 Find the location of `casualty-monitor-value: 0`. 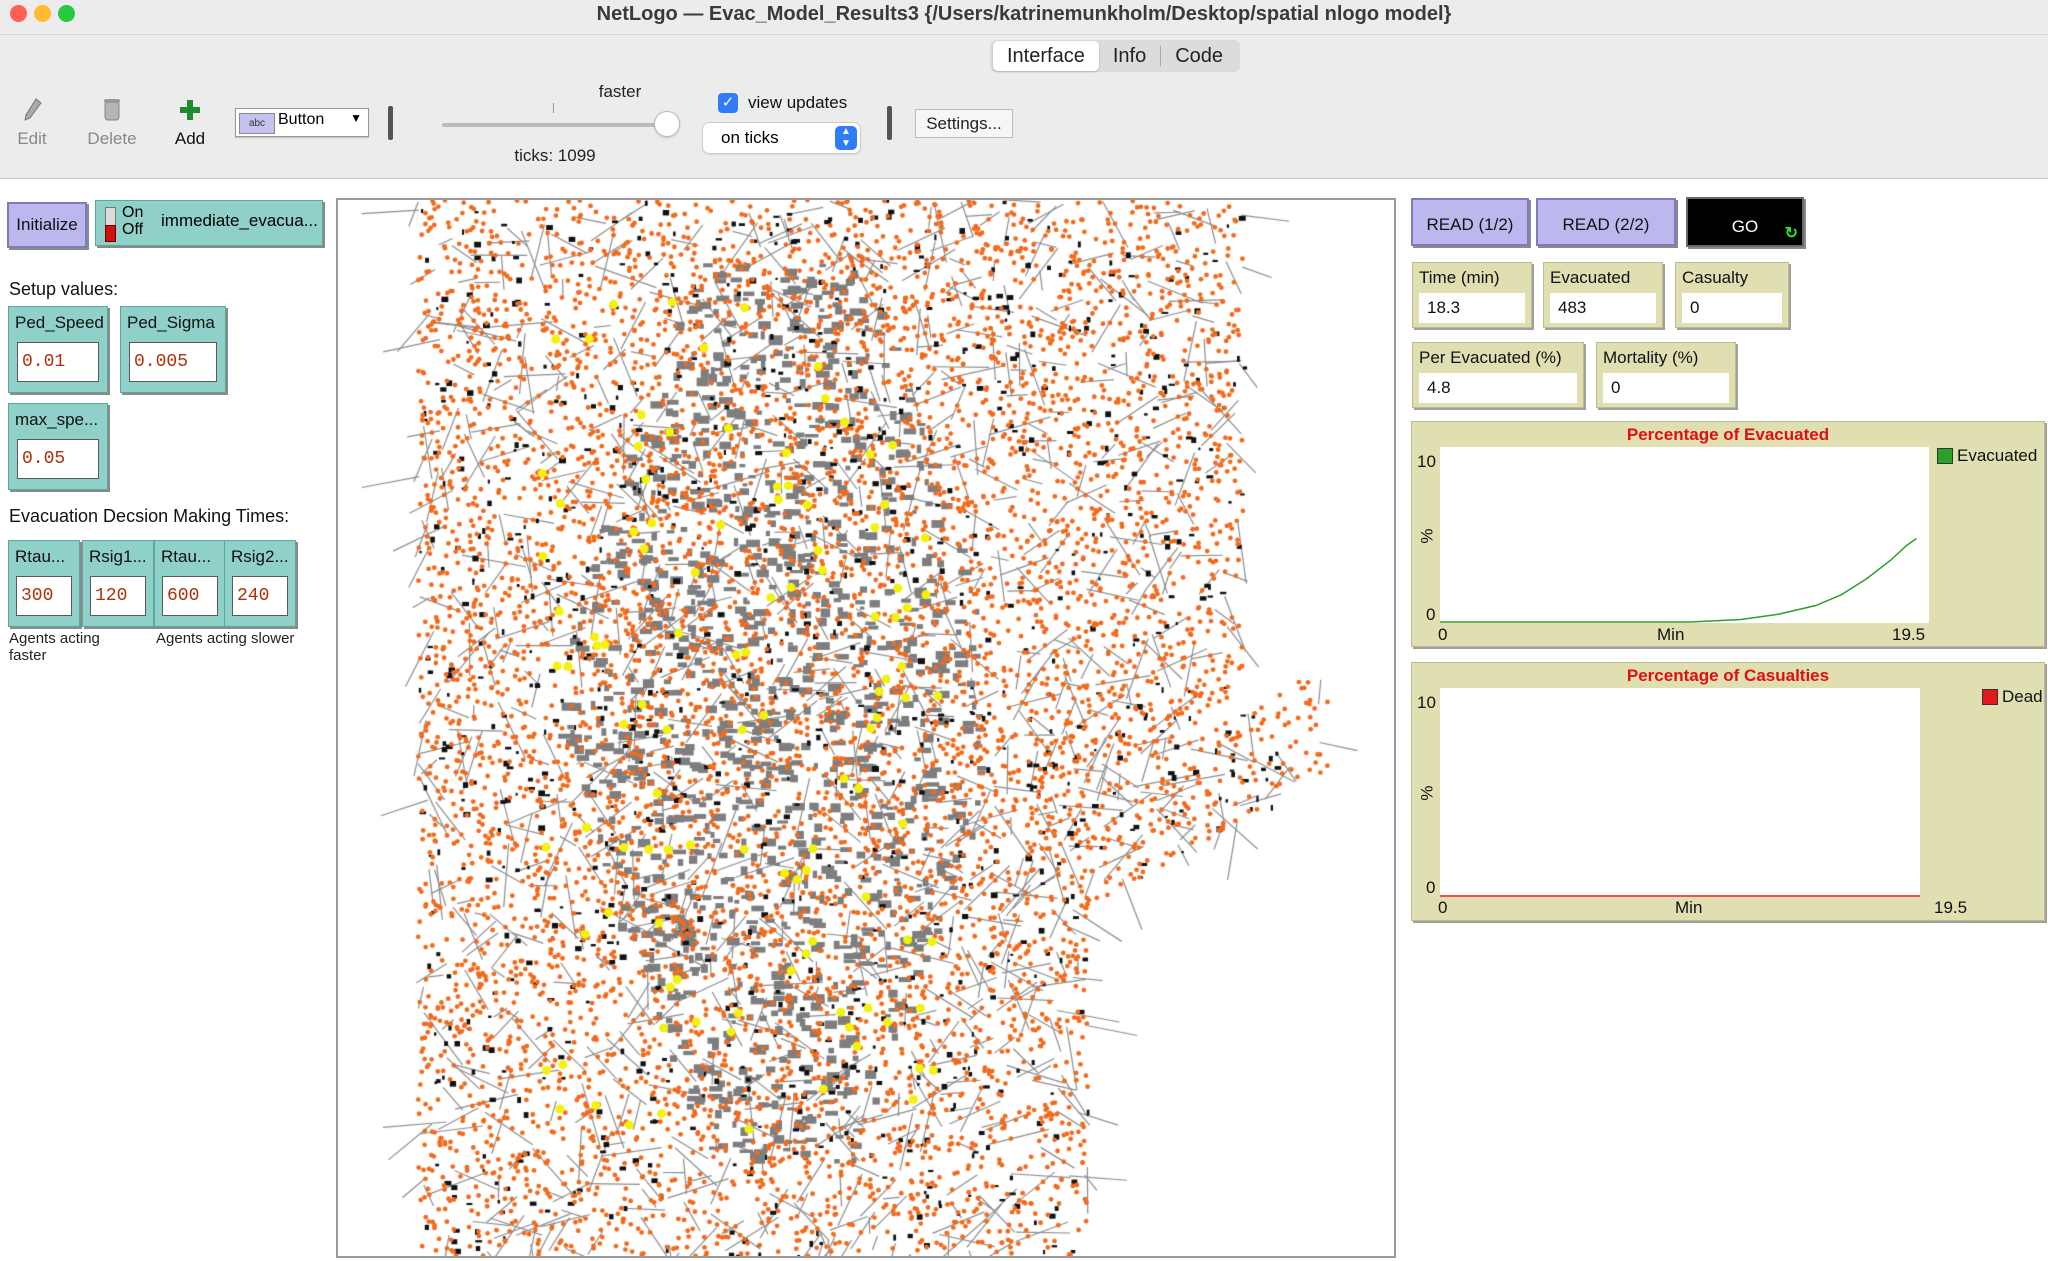

casualty-monitor-value: 0 is located at coordinates (1732, 308).